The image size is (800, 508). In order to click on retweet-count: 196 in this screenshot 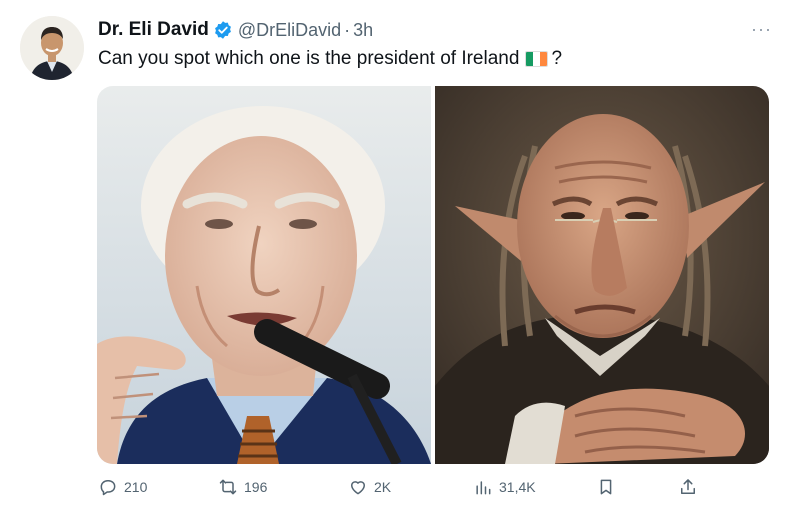, I will do `click(256, 487)`.